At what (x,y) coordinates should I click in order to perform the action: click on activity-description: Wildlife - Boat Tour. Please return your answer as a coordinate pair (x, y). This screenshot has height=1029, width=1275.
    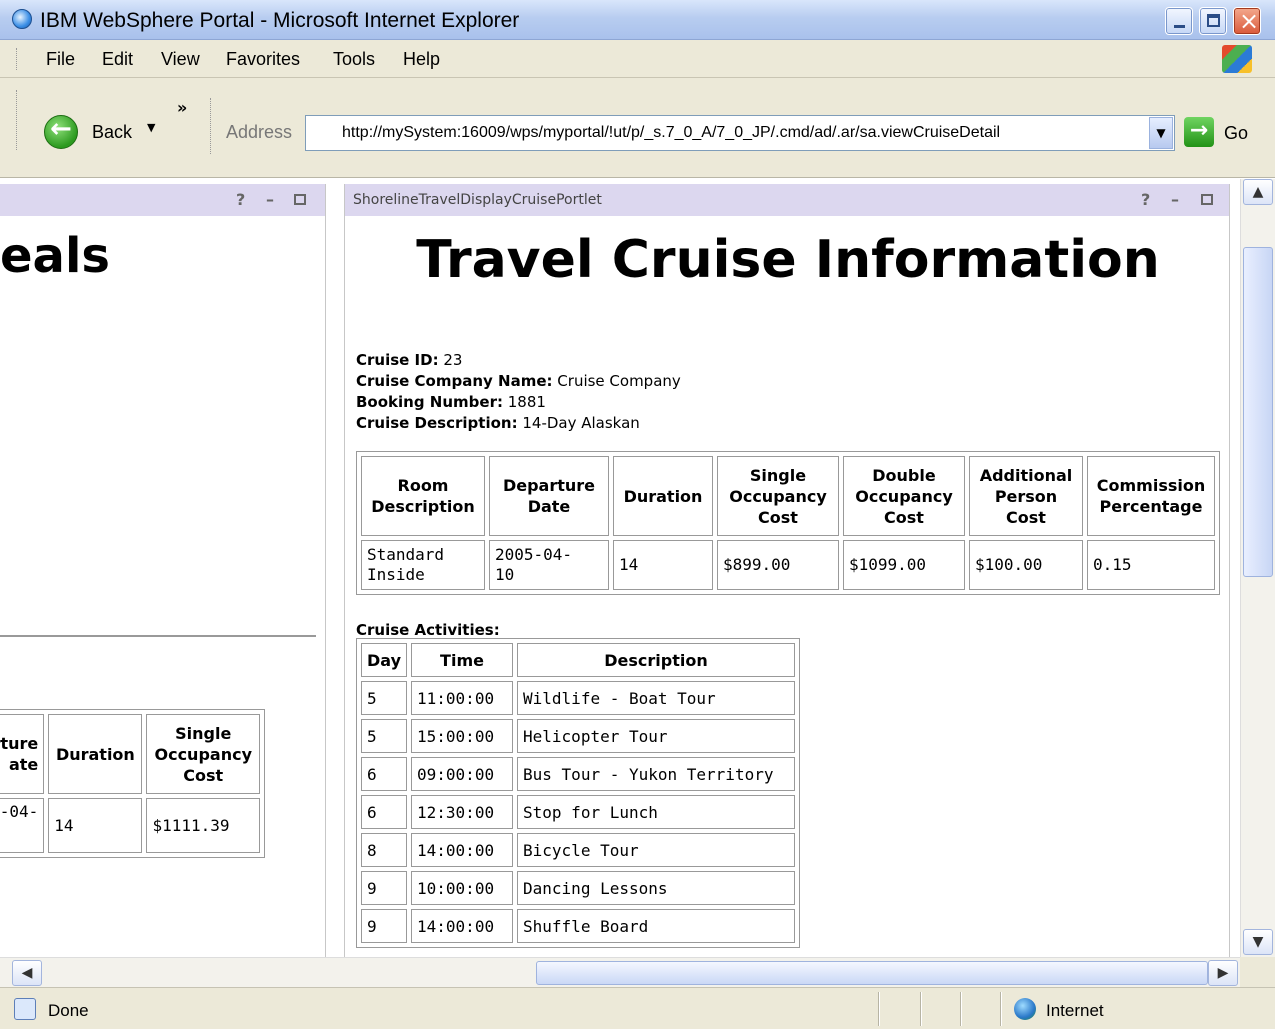
    Looking at the image, I should click on (656, 698).